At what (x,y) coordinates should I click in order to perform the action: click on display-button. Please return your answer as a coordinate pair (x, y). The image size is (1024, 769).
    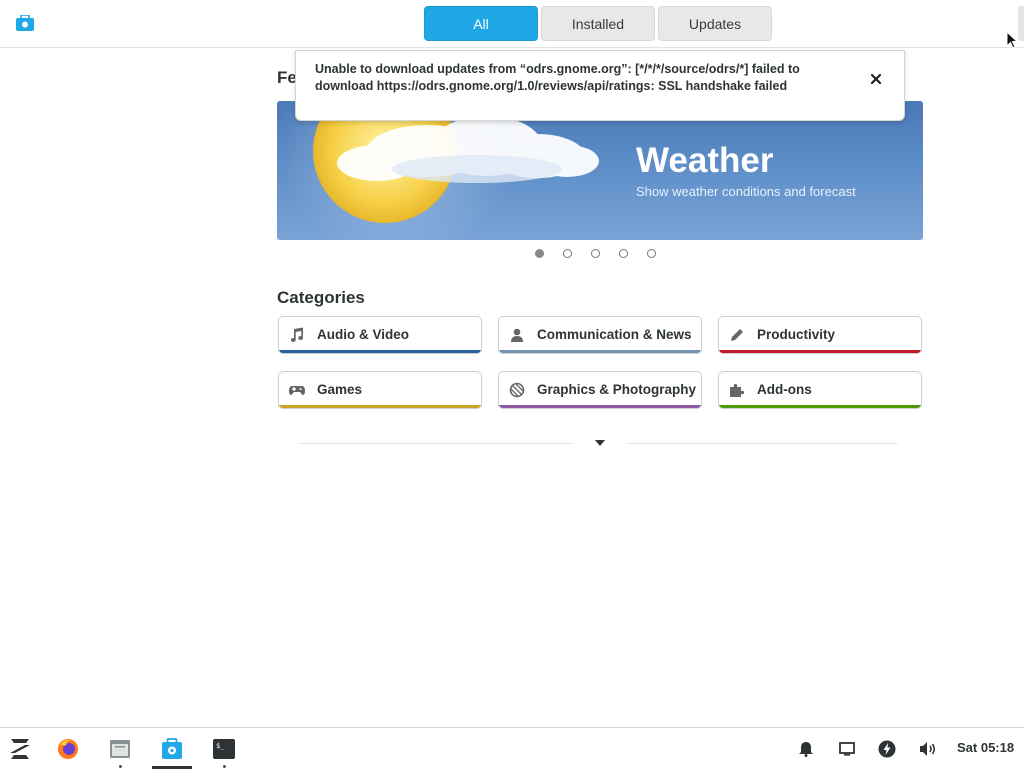
    Looking at the image, I should click on (847, 748).